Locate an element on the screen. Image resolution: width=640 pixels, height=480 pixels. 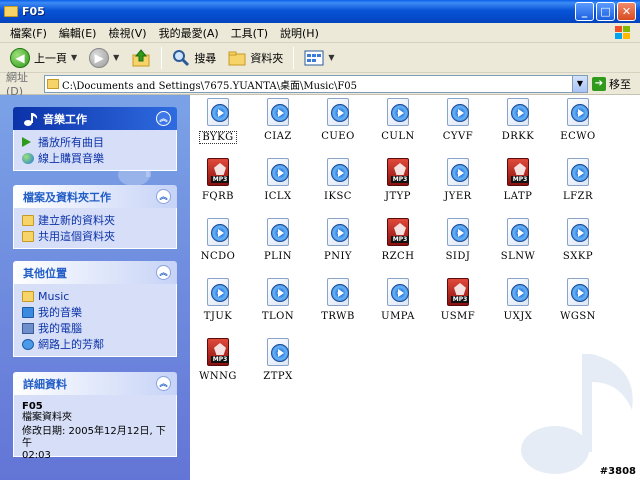
up-folder-button is located at coordinates (141, 58).